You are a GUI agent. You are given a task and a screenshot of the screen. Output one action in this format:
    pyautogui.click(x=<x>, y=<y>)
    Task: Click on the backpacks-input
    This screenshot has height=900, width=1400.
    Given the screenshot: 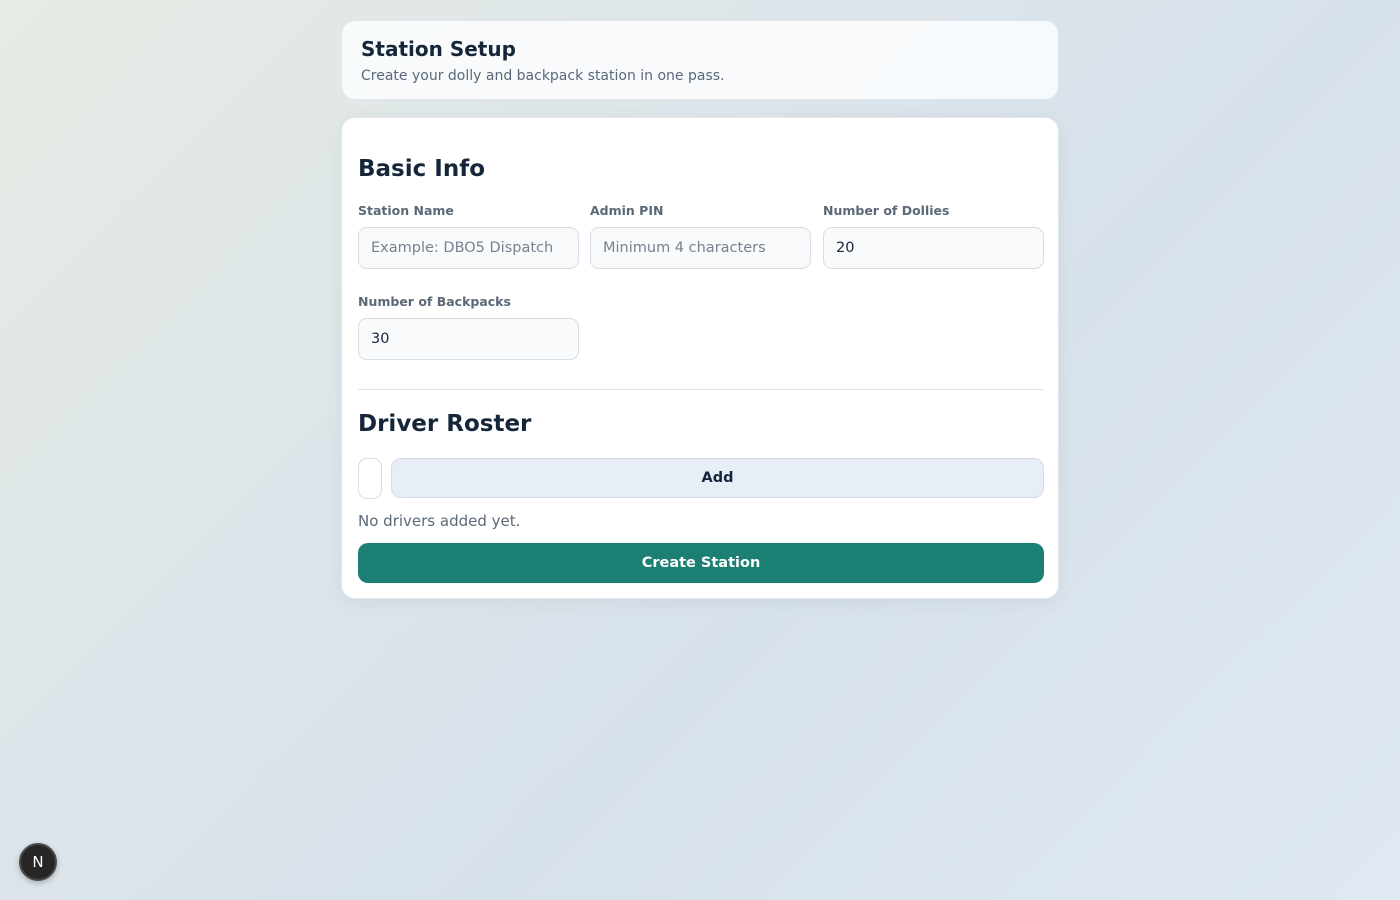 What is the action you would take?
    pyautogui.click(x=468, y=339)
    